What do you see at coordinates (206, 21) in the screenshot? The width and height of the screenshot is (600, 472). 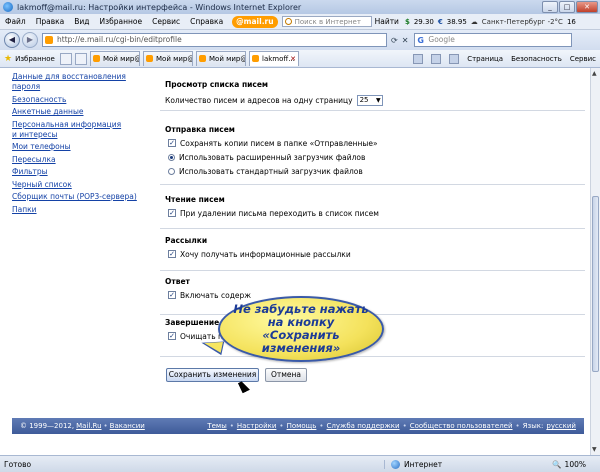 I see `menu-help: Справка` at bounding box center [206, 21].